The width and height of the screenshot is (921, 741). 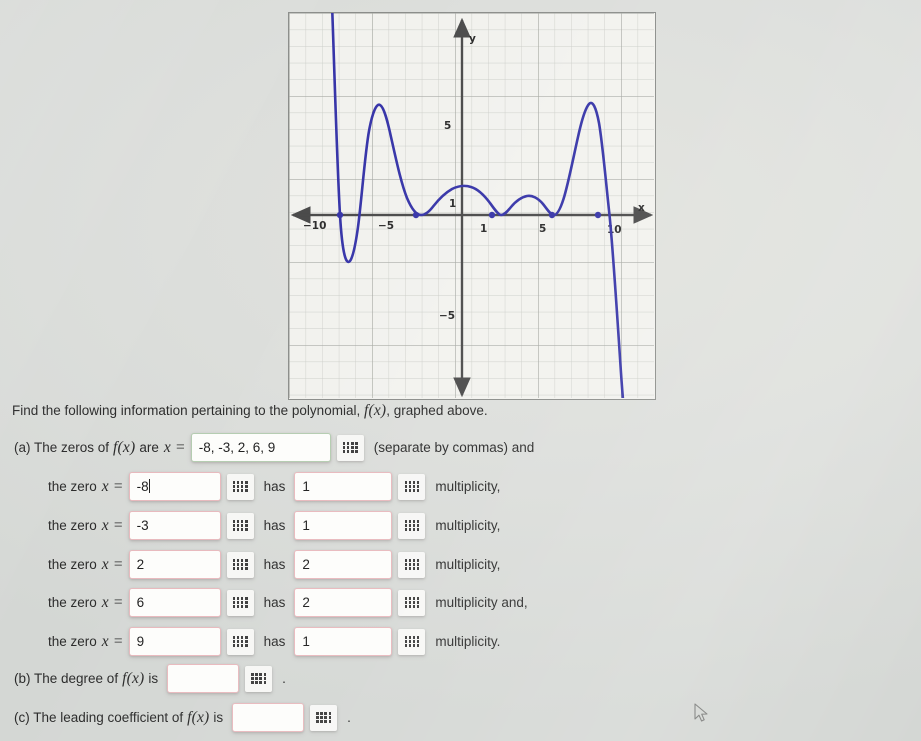 What do you see at coordinates (614, 230) in the screenshot?
I see `svg-text: 10` at bounding box center [614, 230].